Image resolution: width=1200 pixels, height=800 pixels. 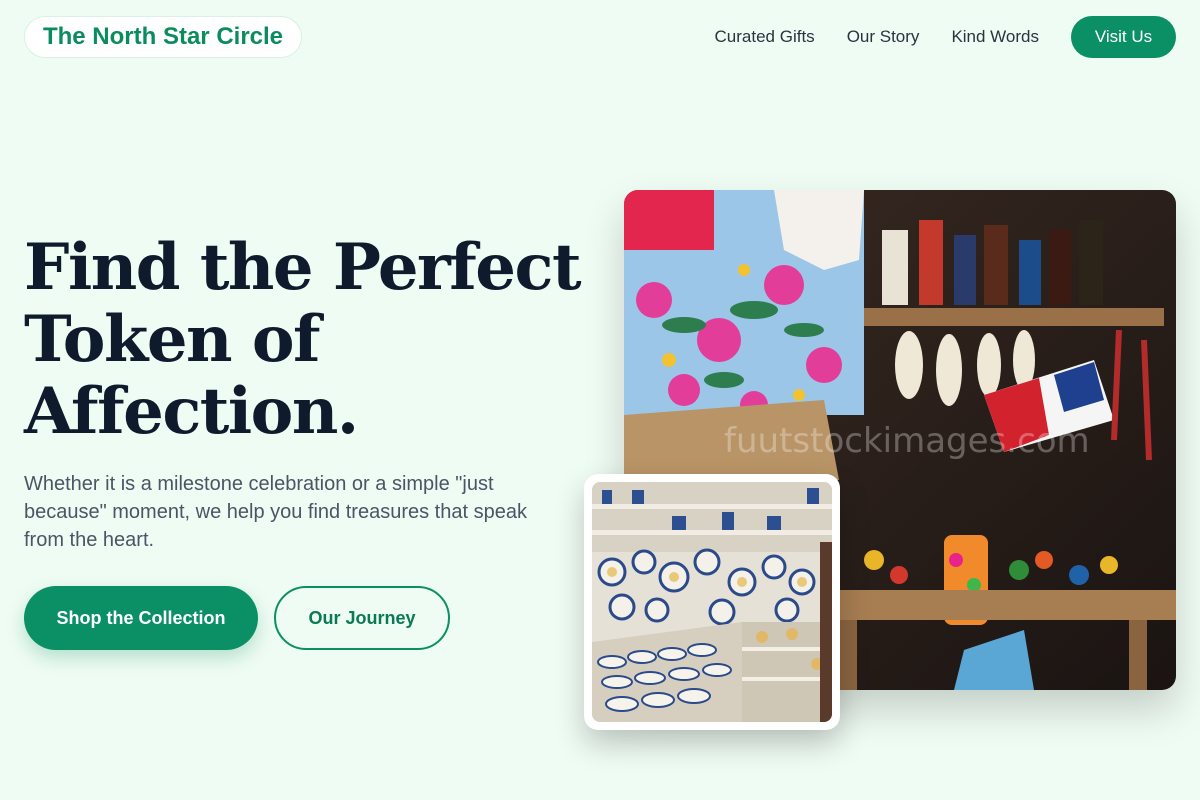 I want to click on hero-title: Find the Perfect Token of Affection., so click(x=304, y=340).